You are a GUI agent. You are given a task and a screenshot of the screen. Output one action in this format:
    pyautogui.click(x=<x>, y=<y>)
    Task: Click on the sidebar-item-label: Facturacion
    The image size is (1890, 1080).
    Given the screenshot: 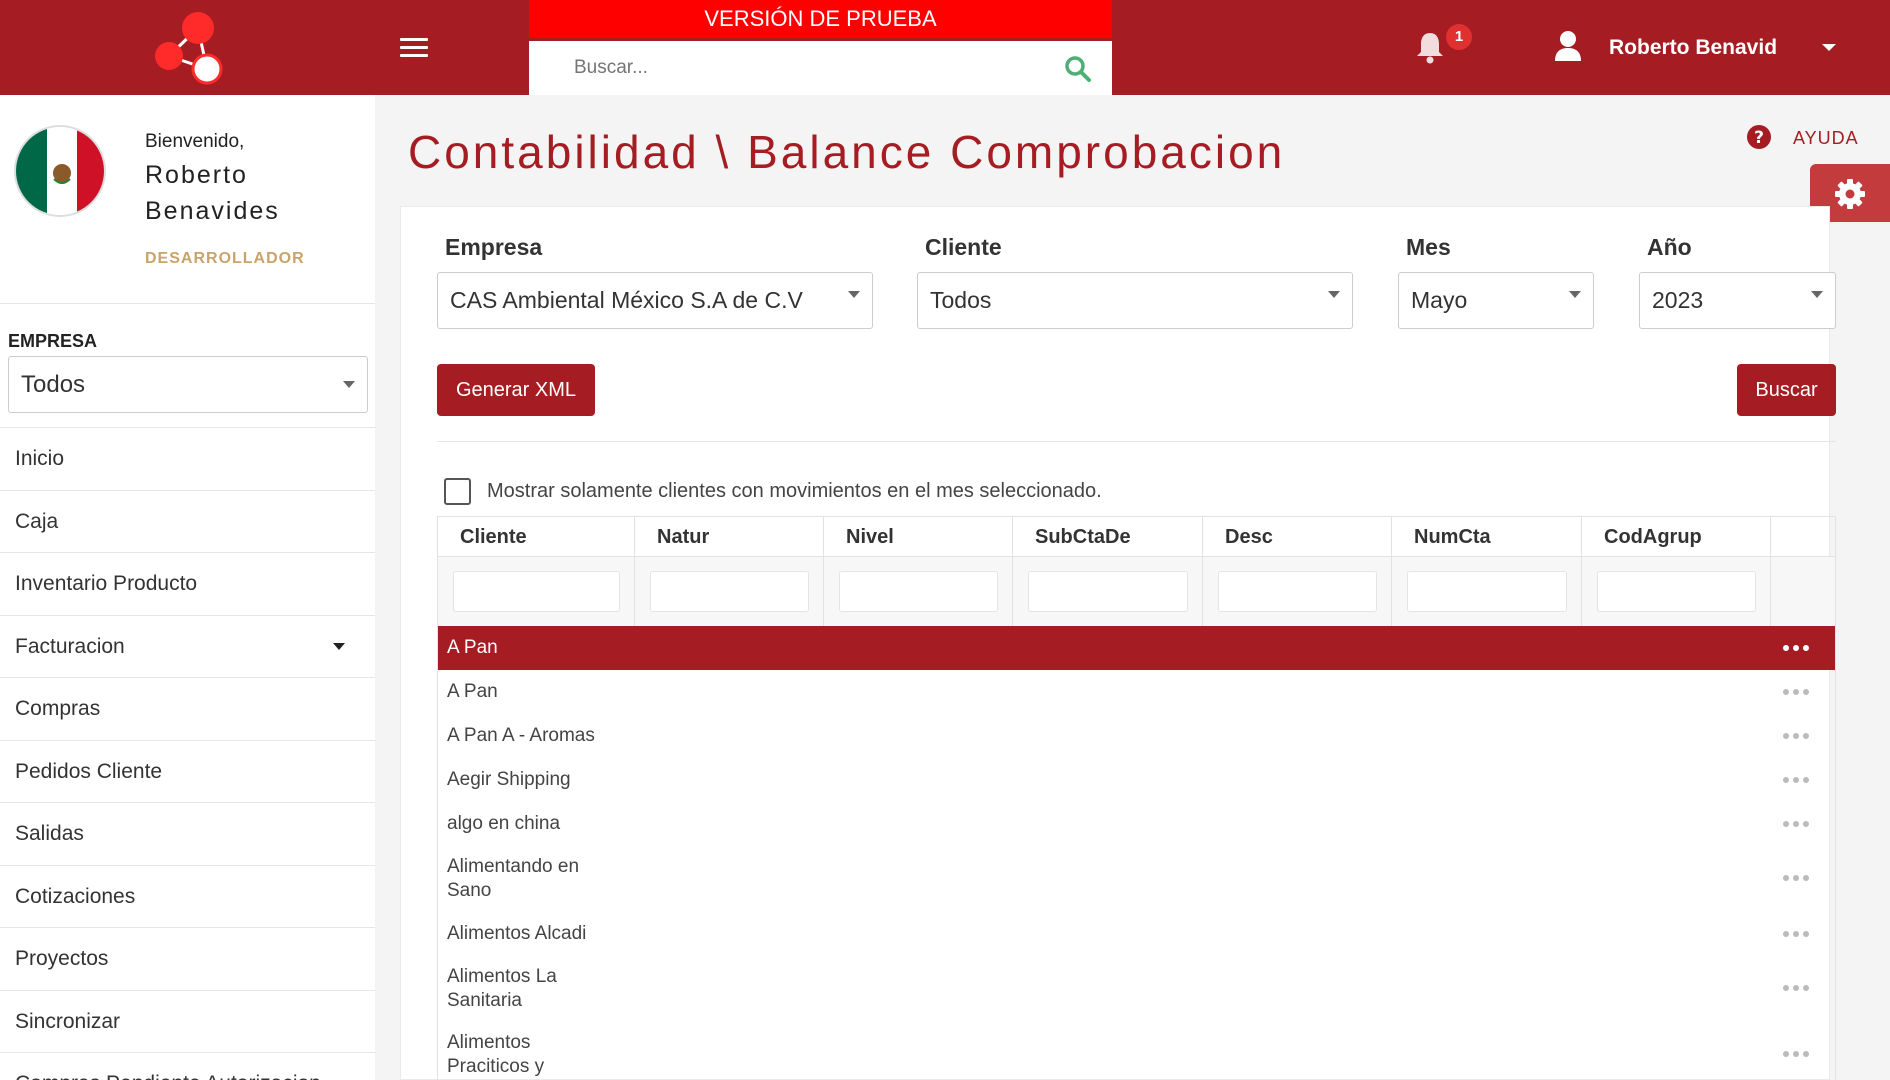 What is the action you would take?
    pyautogui.click(x=70, y=646)
    